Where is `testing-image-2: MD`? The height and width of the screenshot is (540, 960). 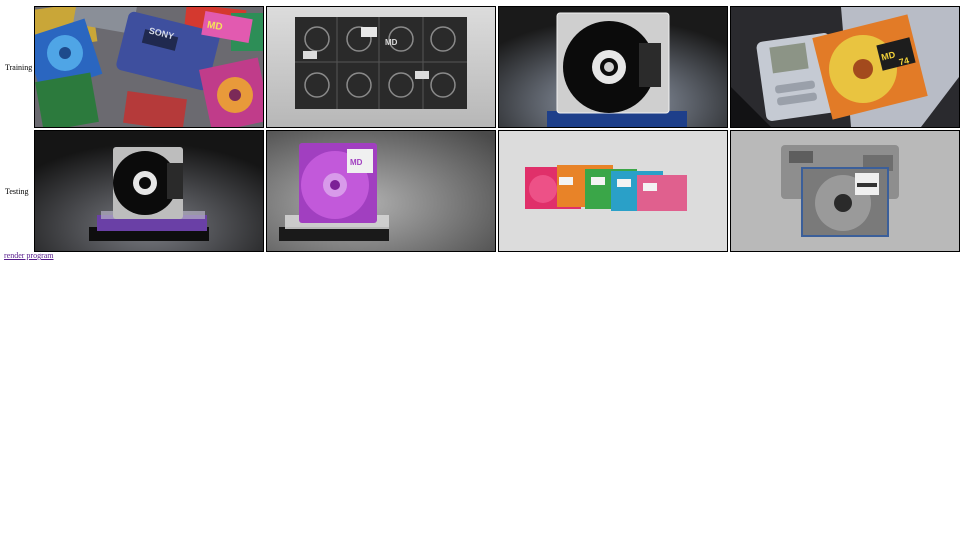 testing-image-2: MD is located at coordinates (381, 191).